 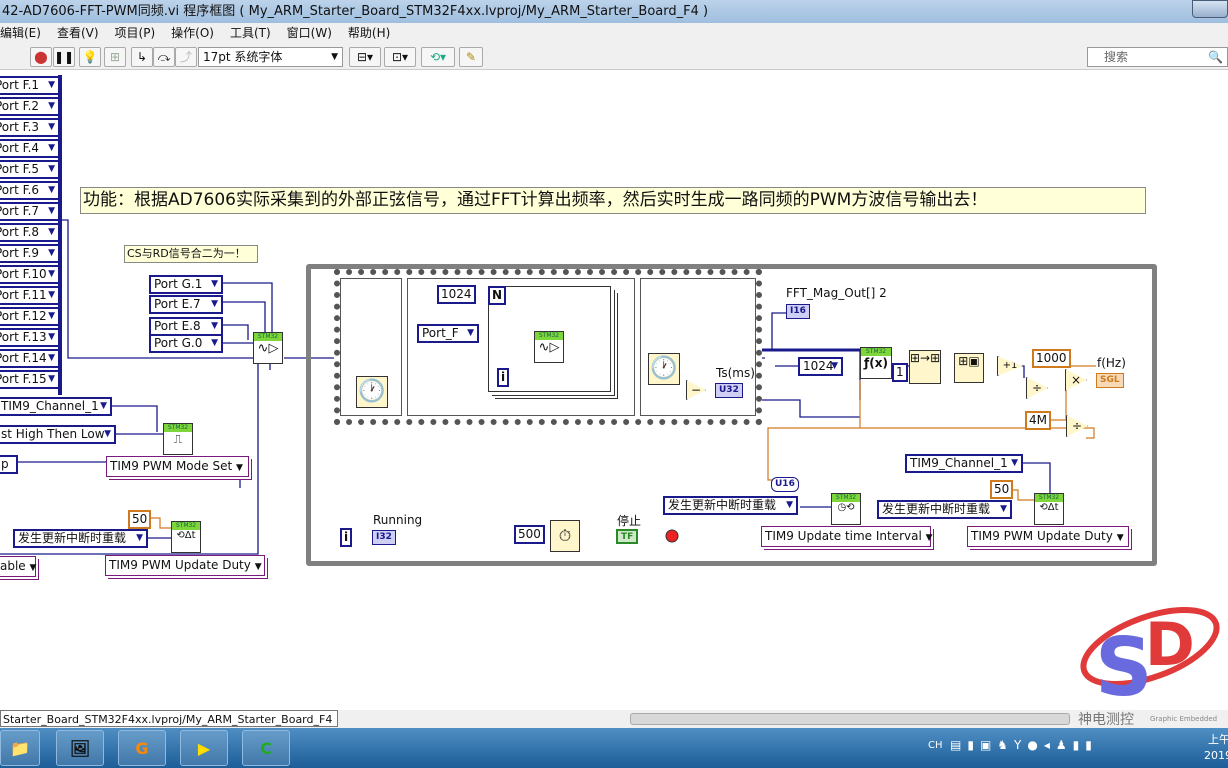 What do you see at coordinates (30, 85) in the screenshot?
I see `port-f1: Port F.1▼` at bounding box center [30, 85].